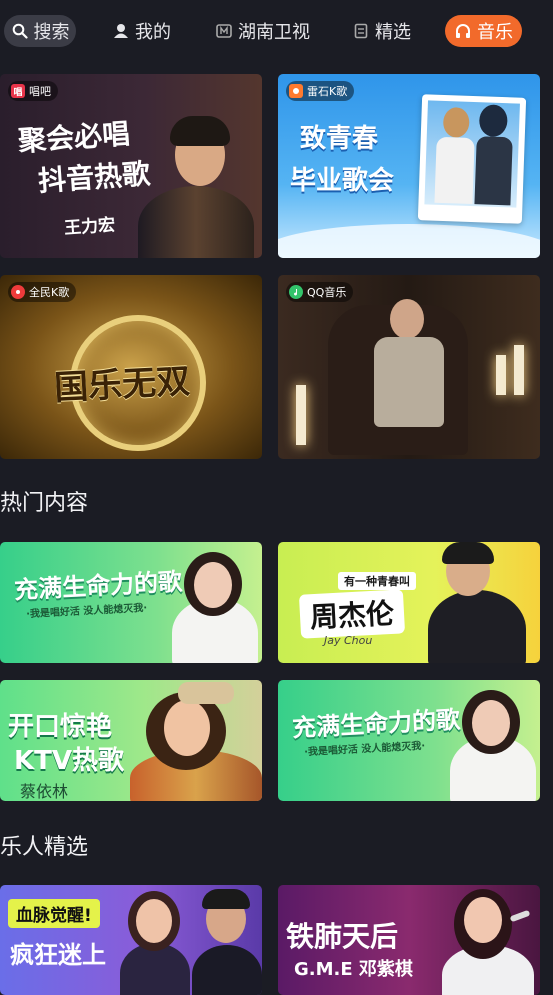 This screenshot has width=553, height=995. I want to click on card-name: 周杰伦, so click(352, 614).